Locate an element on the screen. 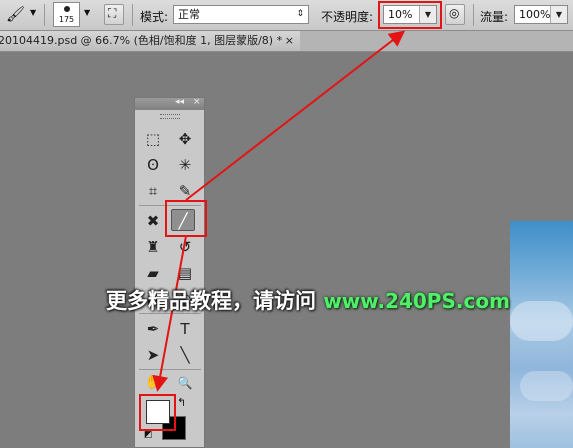 This screenshot has width=573, height=448. watermark: 更多精品教程，请访问 www.240PS.com is located at coordinates (308, 300).